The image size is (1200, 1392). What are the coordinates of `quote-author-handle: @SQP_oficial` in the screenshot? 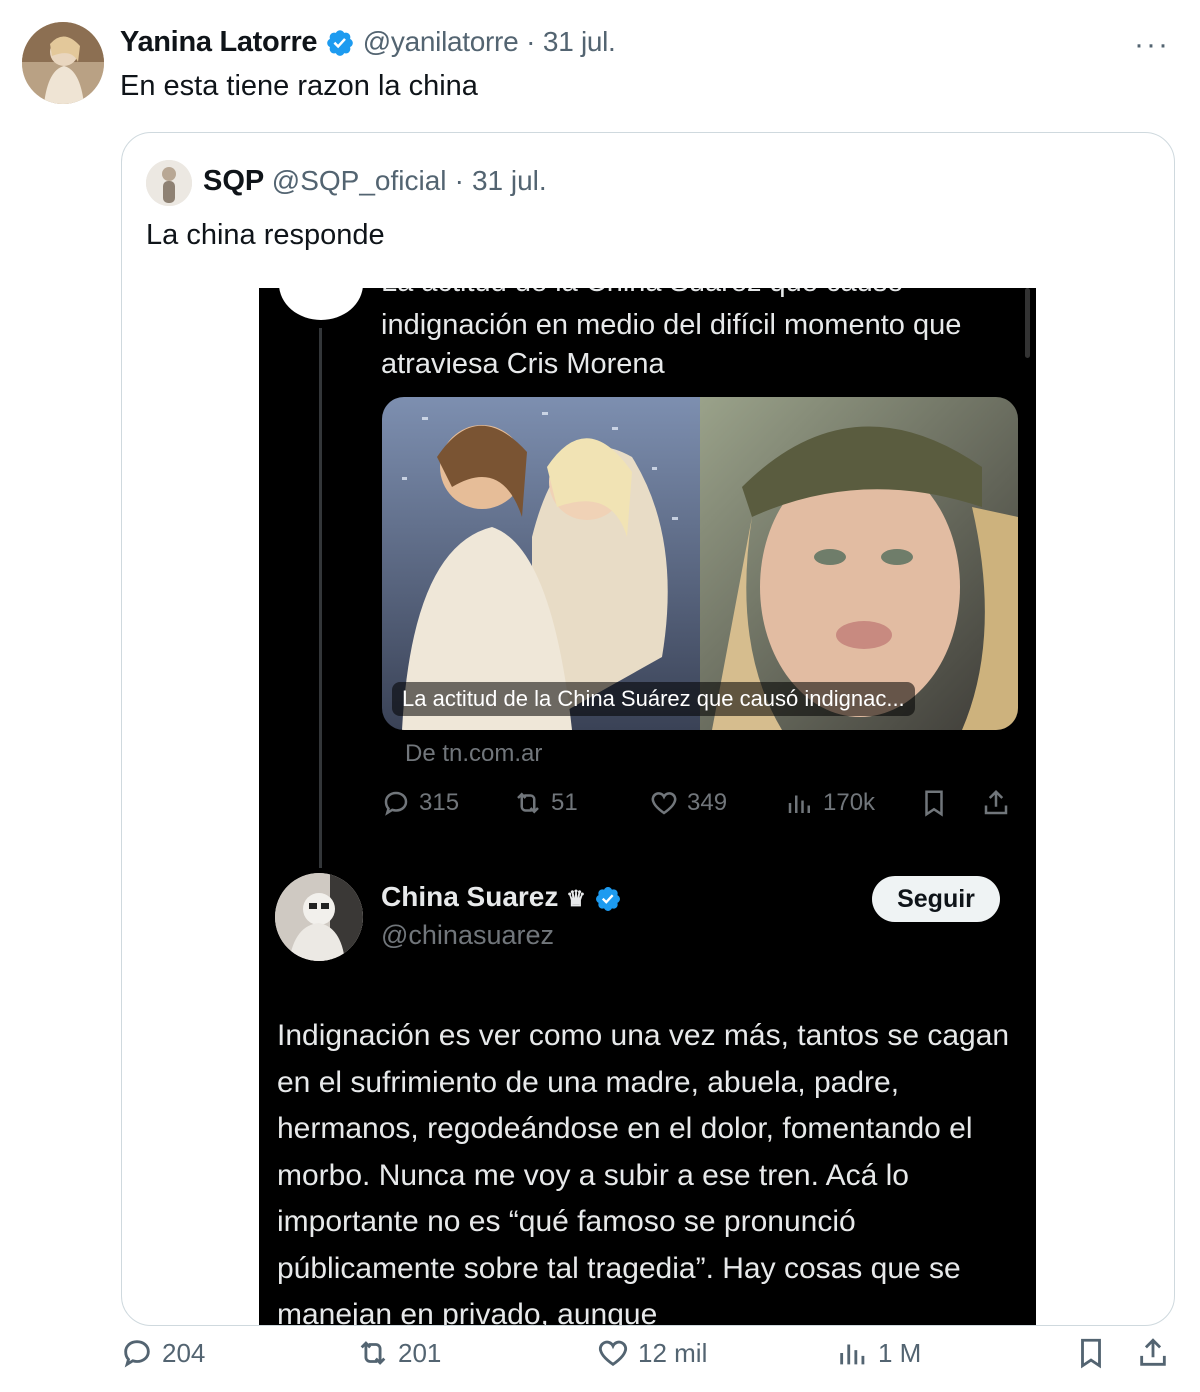 It's located at (359, 180).